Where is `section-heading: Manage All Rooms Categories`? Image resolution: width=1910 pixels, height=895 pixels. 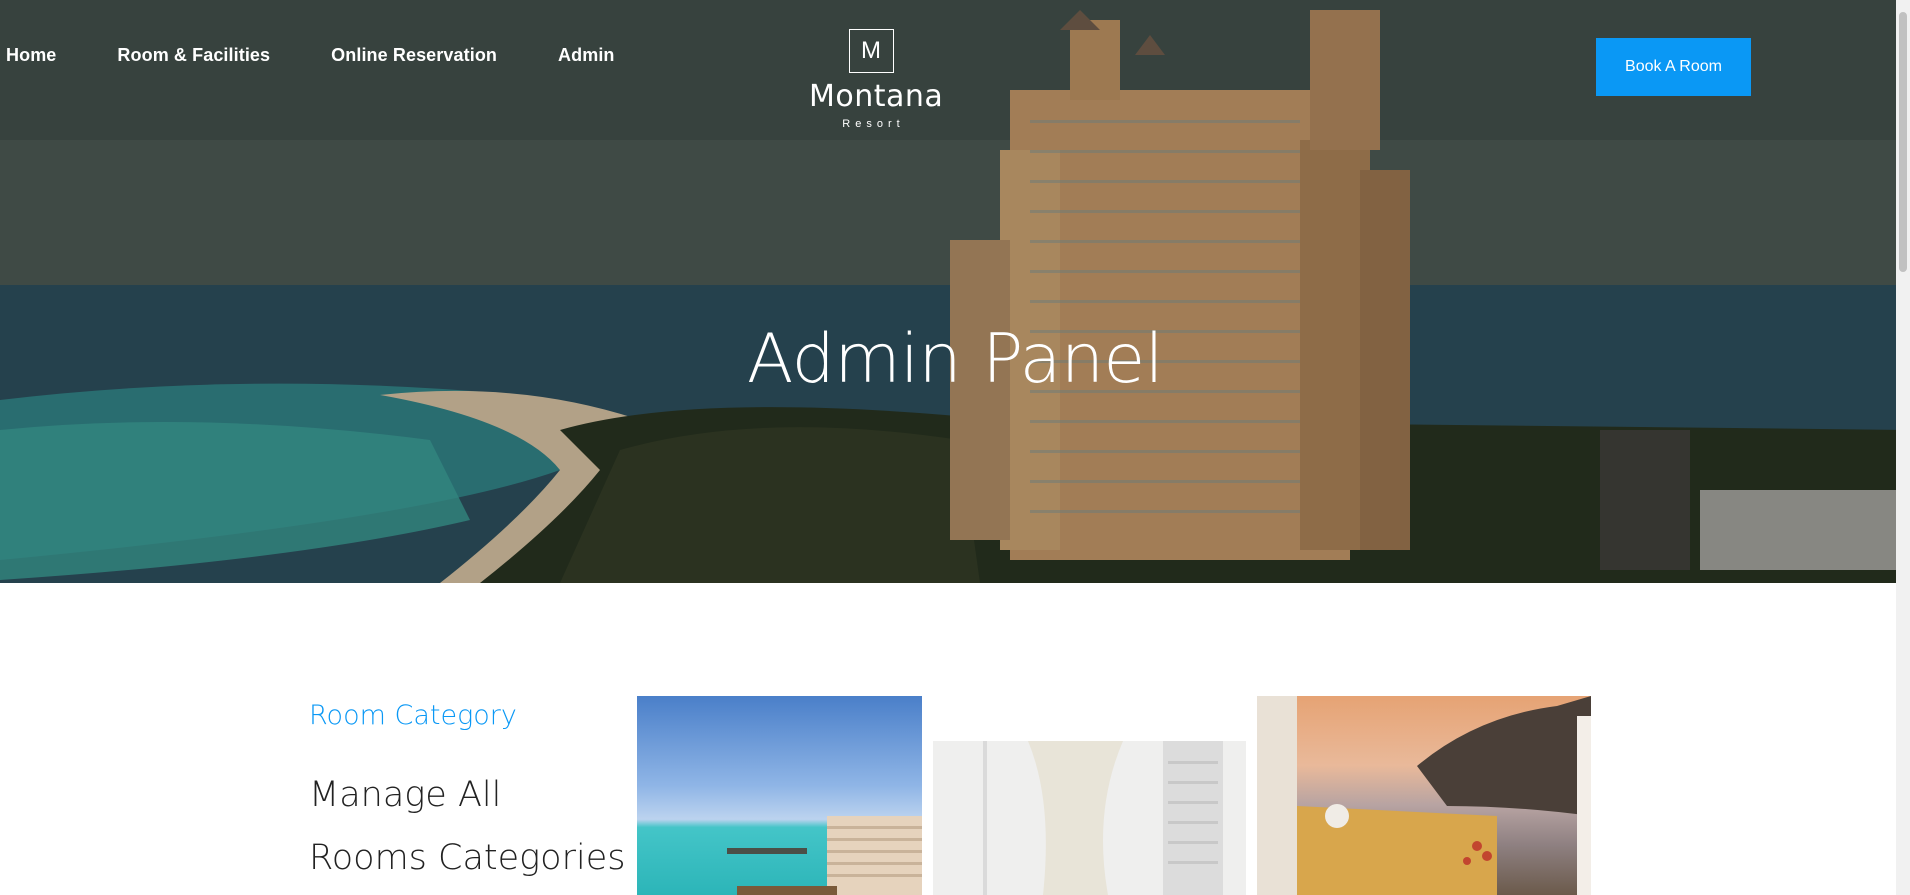
section-heading: Manage All Rooms Categories is located at coordinates (467, 826).